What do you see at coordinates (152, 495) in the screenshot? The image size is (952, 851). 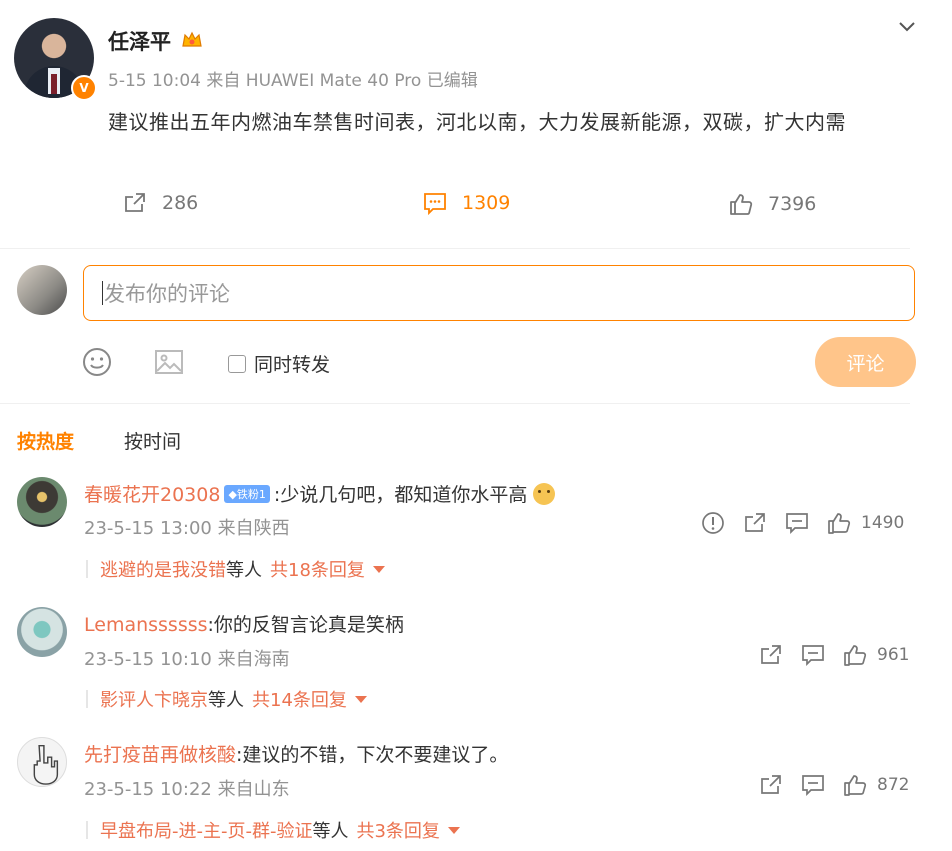 I see `comment-username: 春暖花开20308` at bounding box center [152, 495].